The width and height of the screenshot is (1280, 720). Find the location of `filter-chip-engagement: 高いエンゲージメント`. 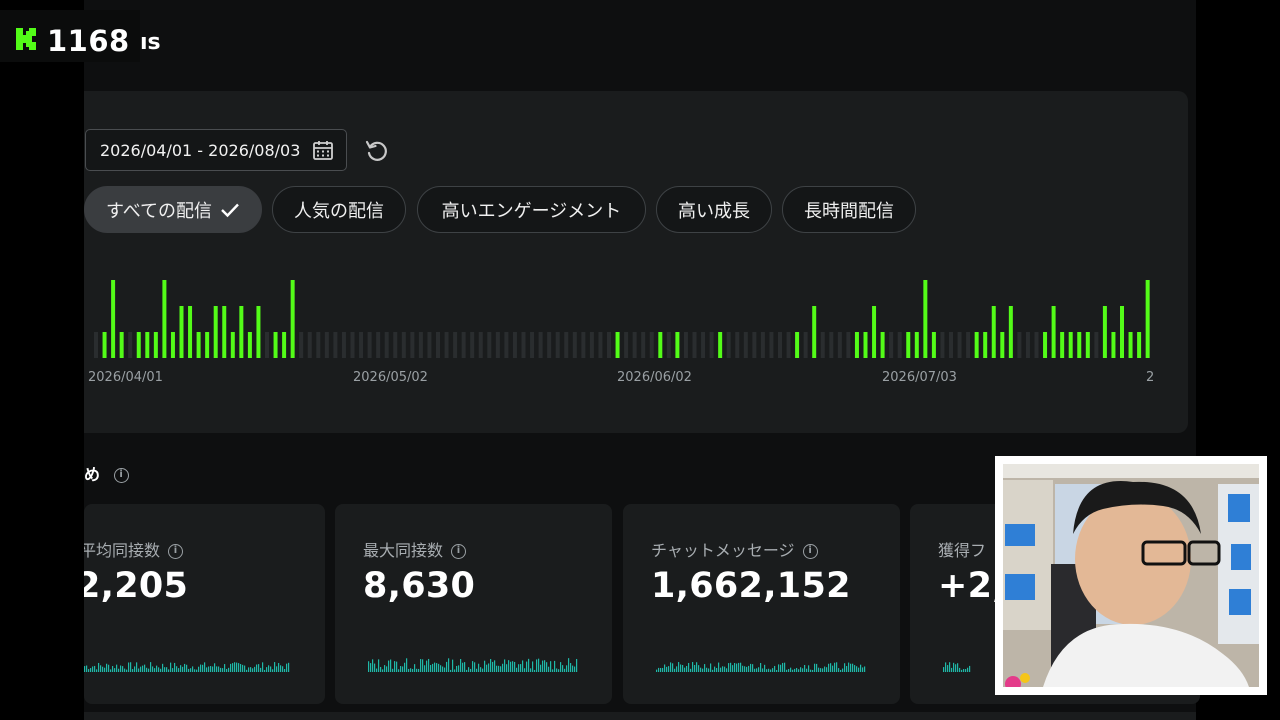

filter-chip-engagement: 高いエンゲージメント is located at coordinates (531, 209).